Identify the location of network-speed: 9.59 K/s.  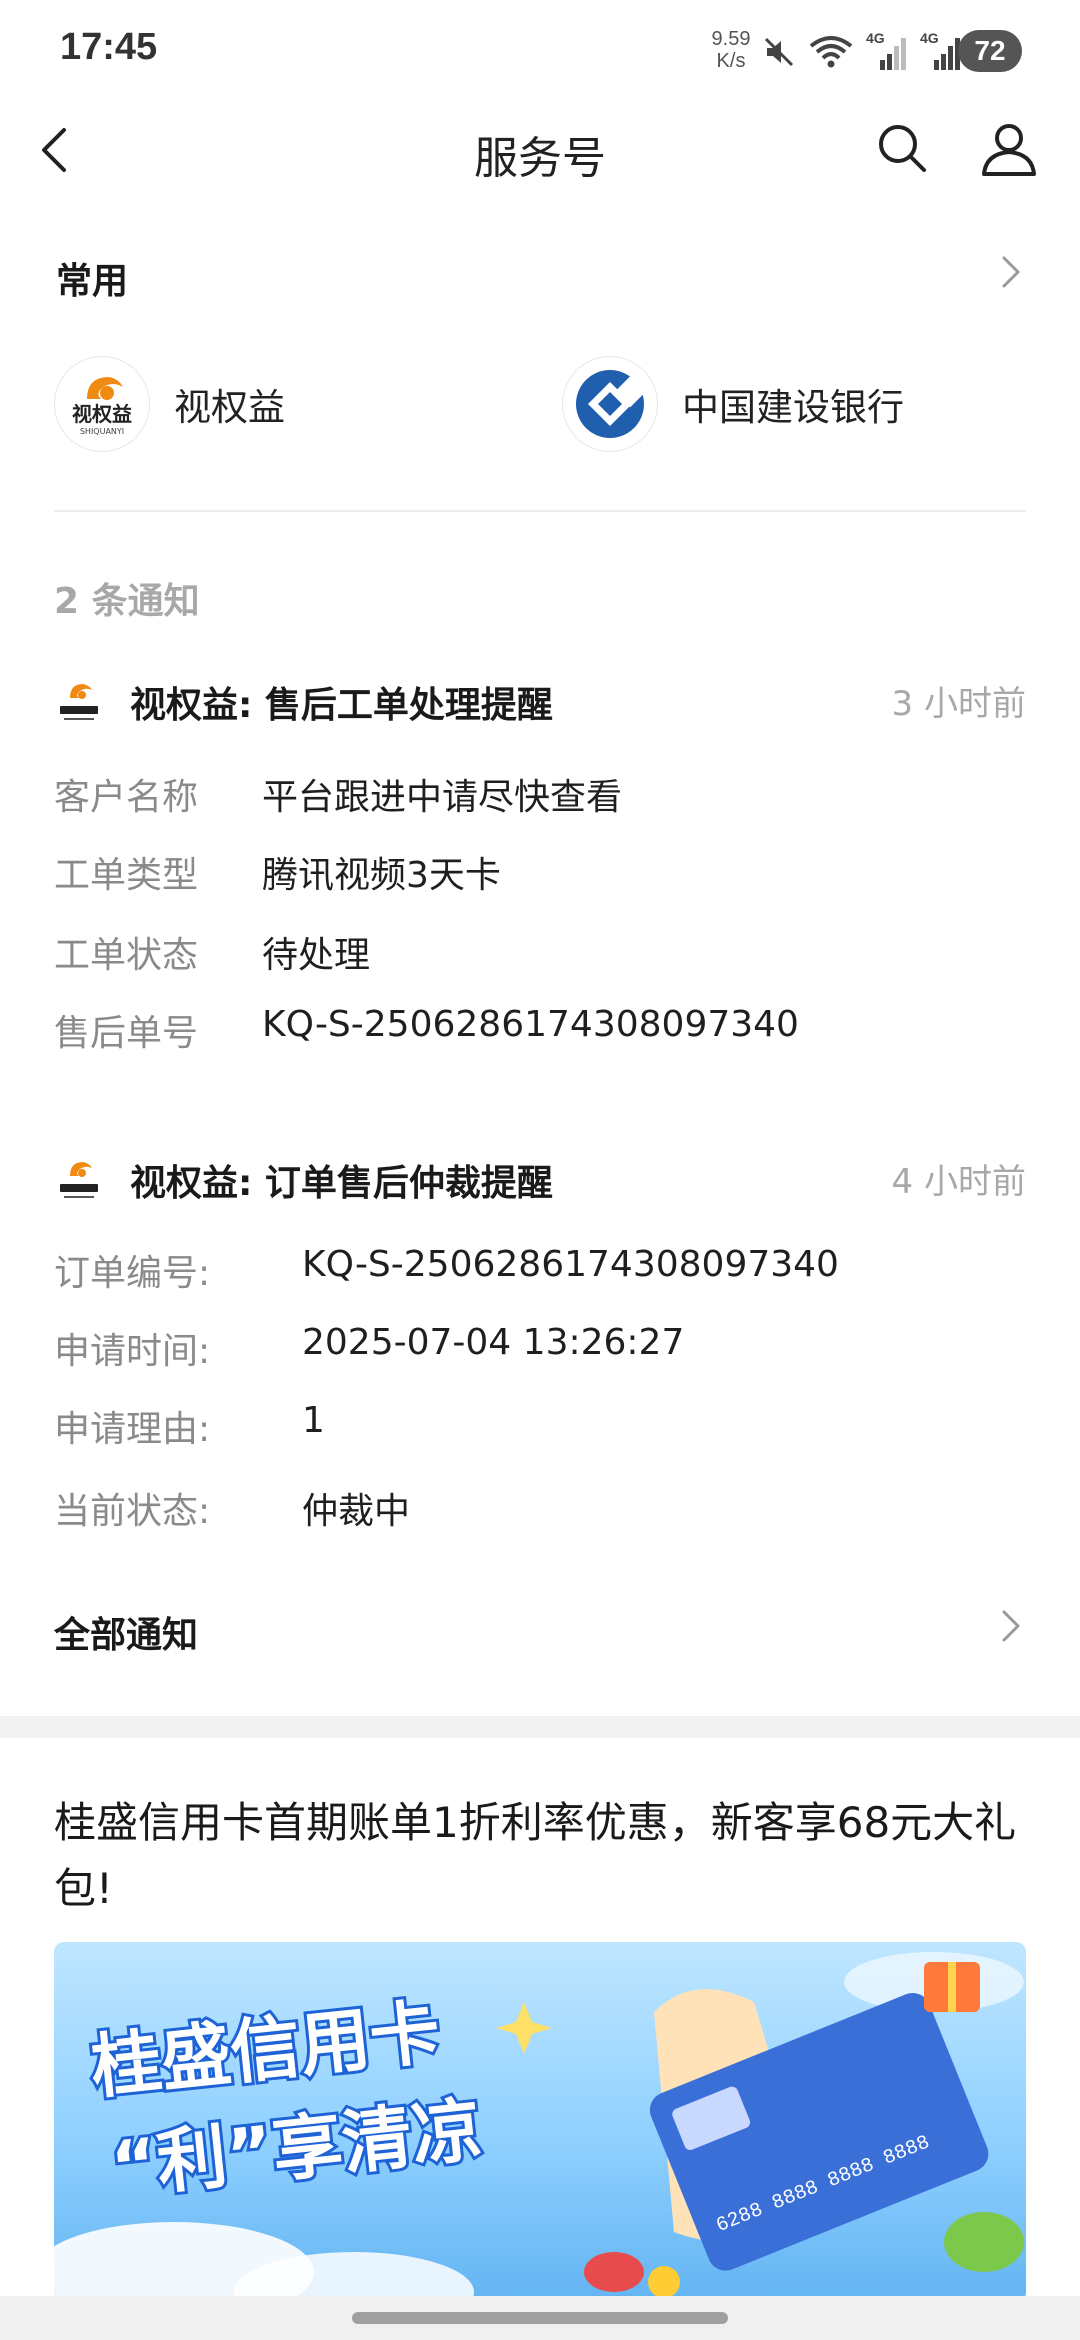
(731, 50).